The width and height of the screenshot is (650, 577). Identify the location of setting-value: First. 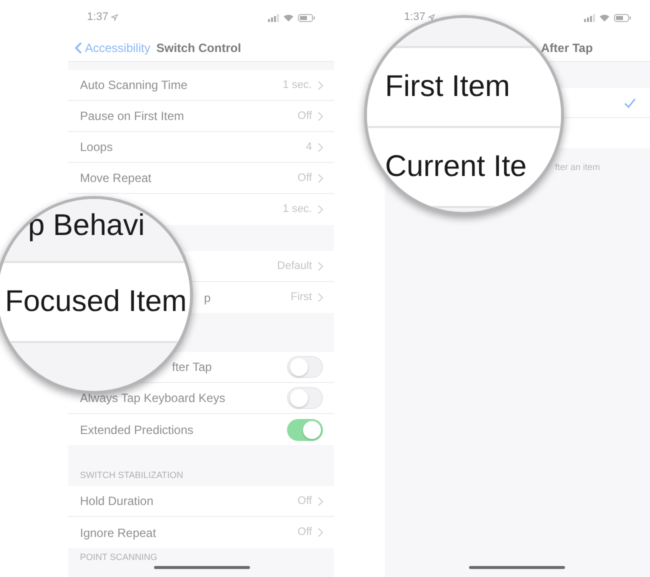
(301, 298).